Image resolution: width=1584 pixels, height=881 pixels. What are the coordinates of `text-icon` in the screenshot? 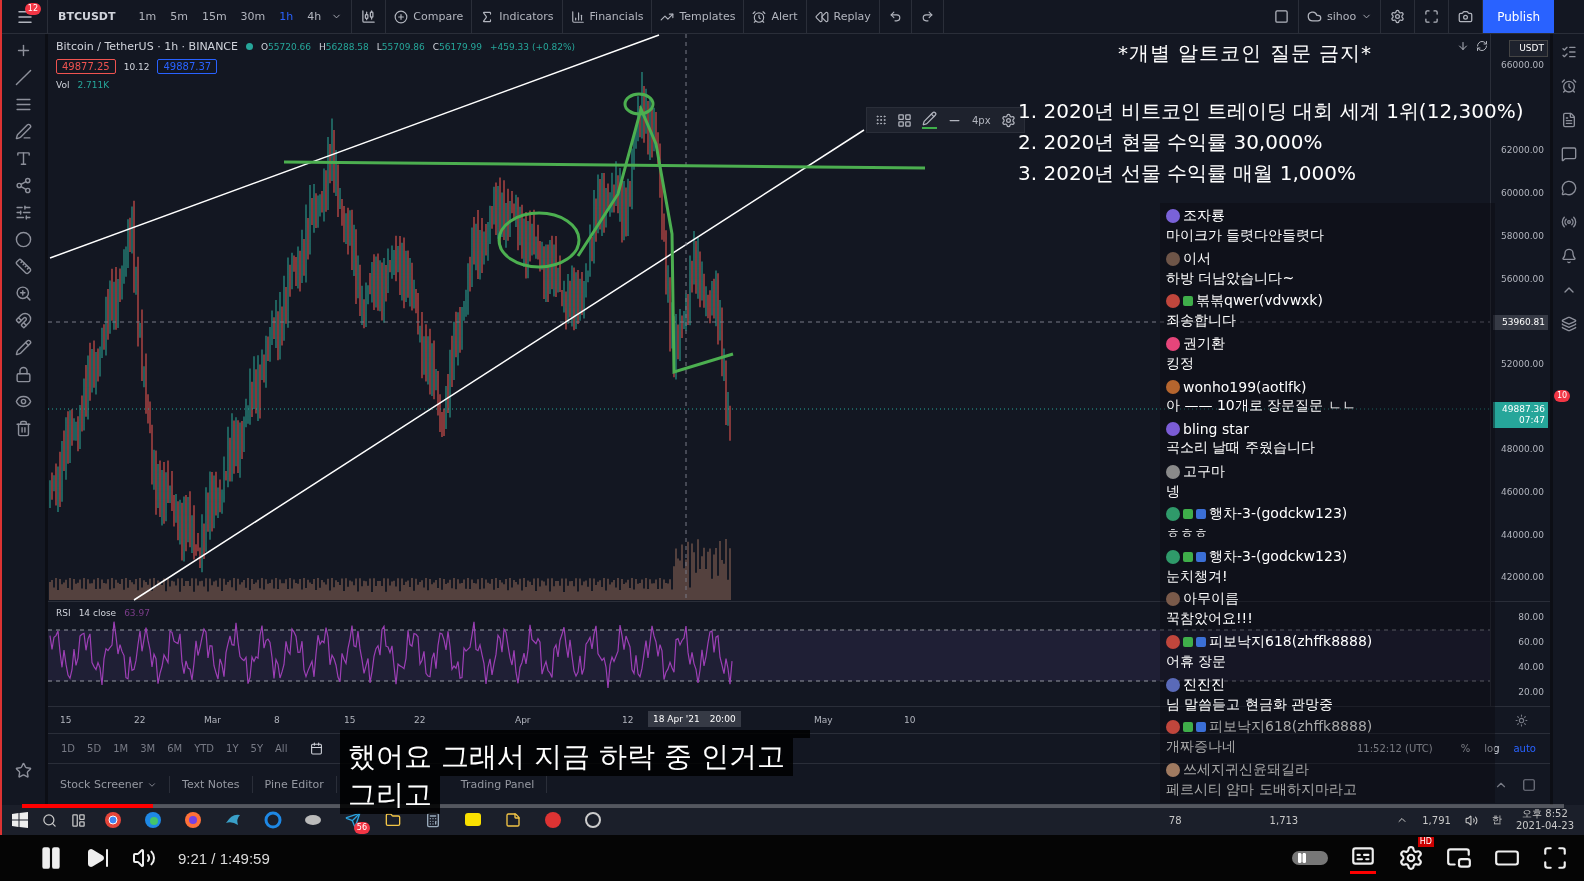 It's located at (23, 158).